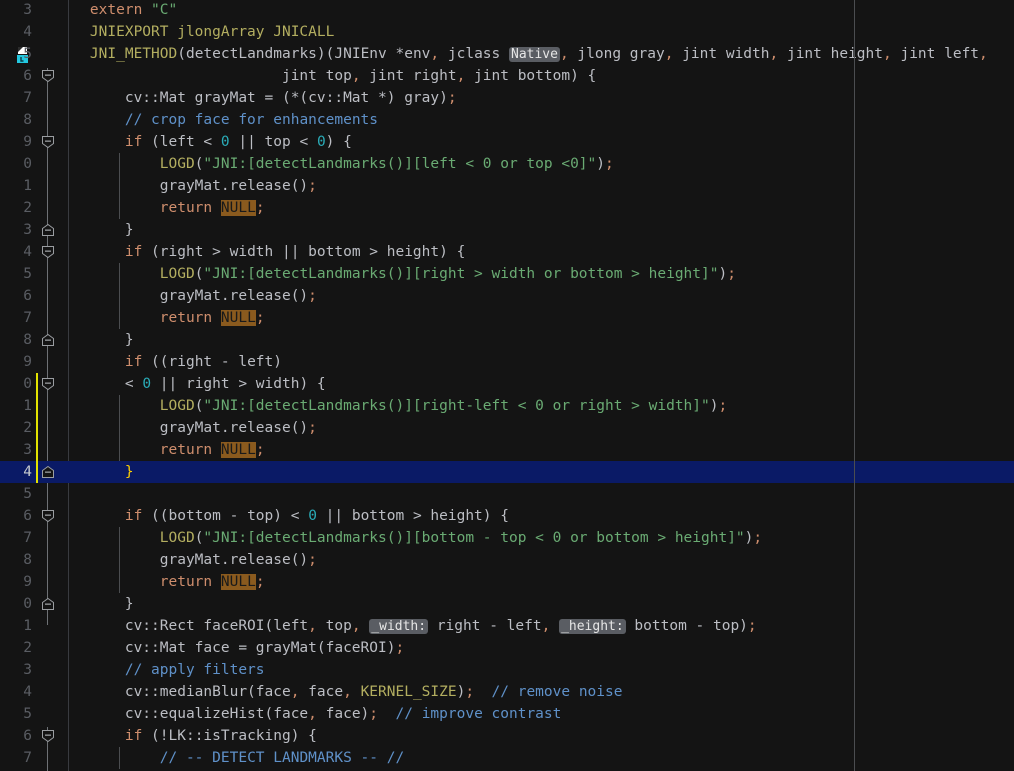 The height and width of the screenshot is (771, 1014). Describe the element at coordinates (507, 560) in the screenshot. I see `code-line: 8 grayMat.release();` at that location.